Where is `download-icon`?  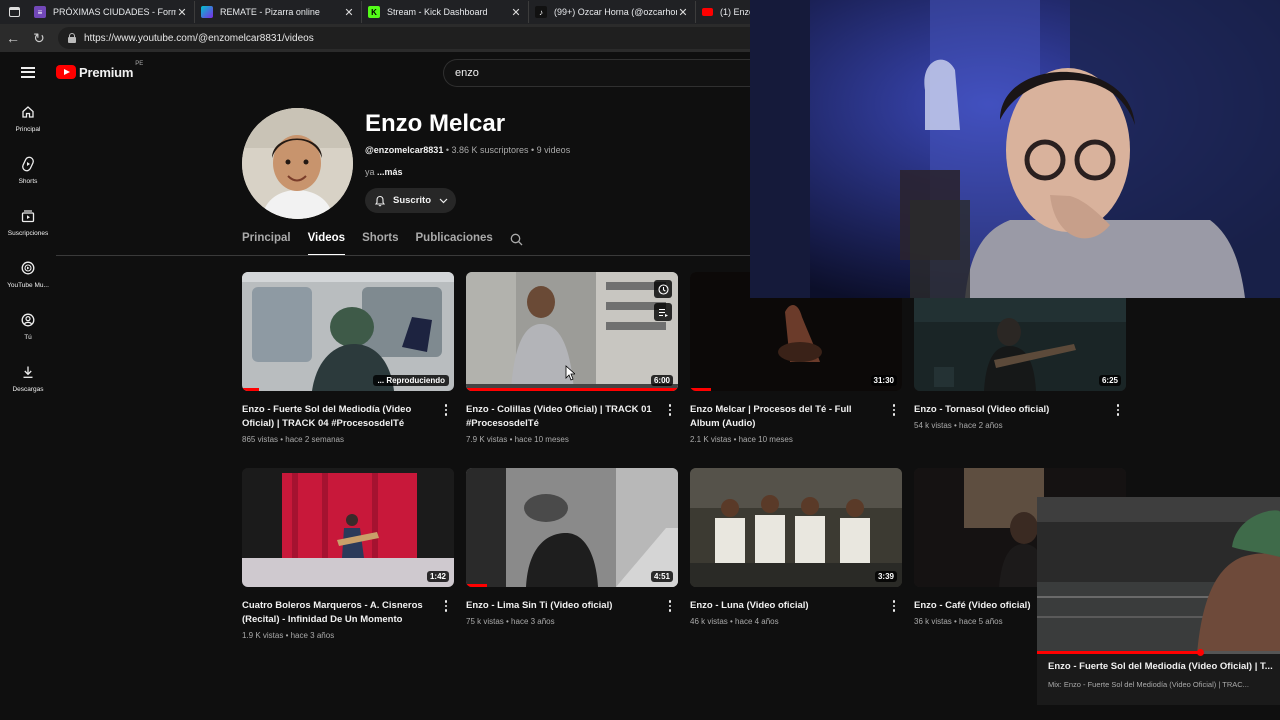
download-icon is located at coordinates (28, 372).